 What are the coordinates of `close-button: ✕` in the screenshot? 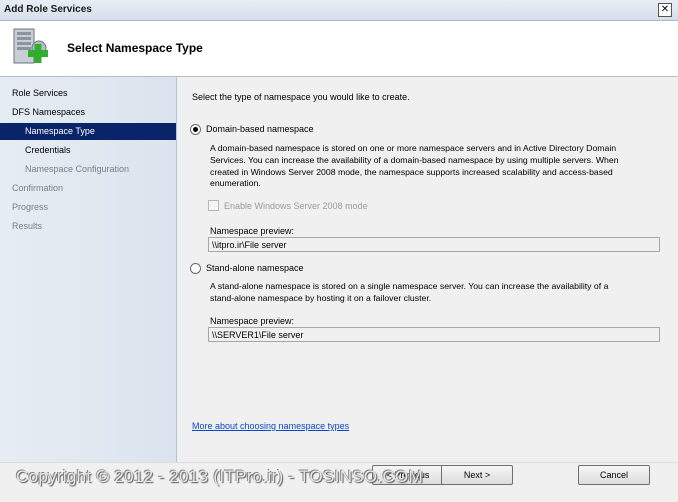 It's located at (665, 10).